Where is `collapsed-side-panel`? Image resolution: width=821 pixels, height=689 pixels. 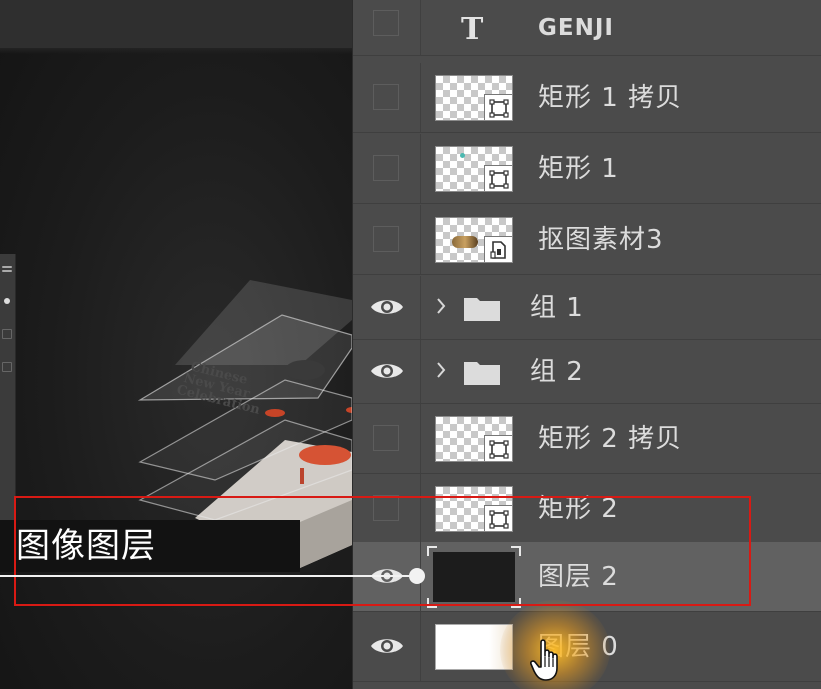
collapsed-side-panel is located at coordinates (8, 388).